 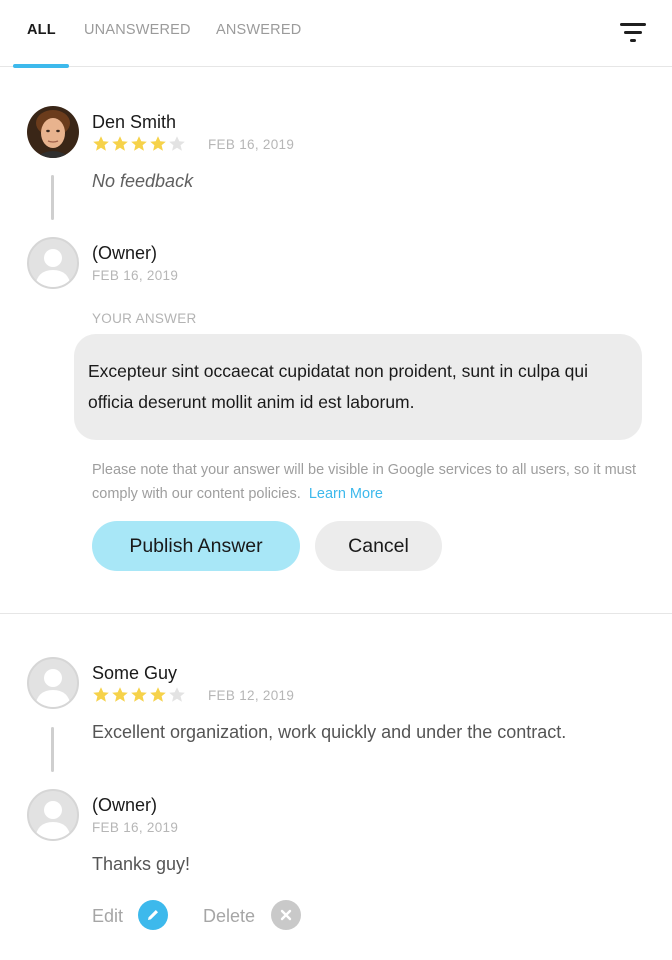 What do you see at coordinates (153, 915) in the screenshot?
I see `pencil-icon` at bounding box center [153, 915].